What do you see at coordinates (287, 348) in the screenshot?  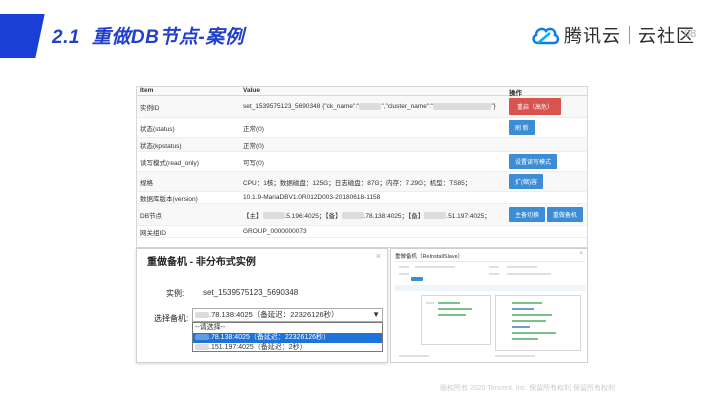 I see `dropdown-option: .151.197:4025（备延迟：2秒）` at bounding box center [287, 348].